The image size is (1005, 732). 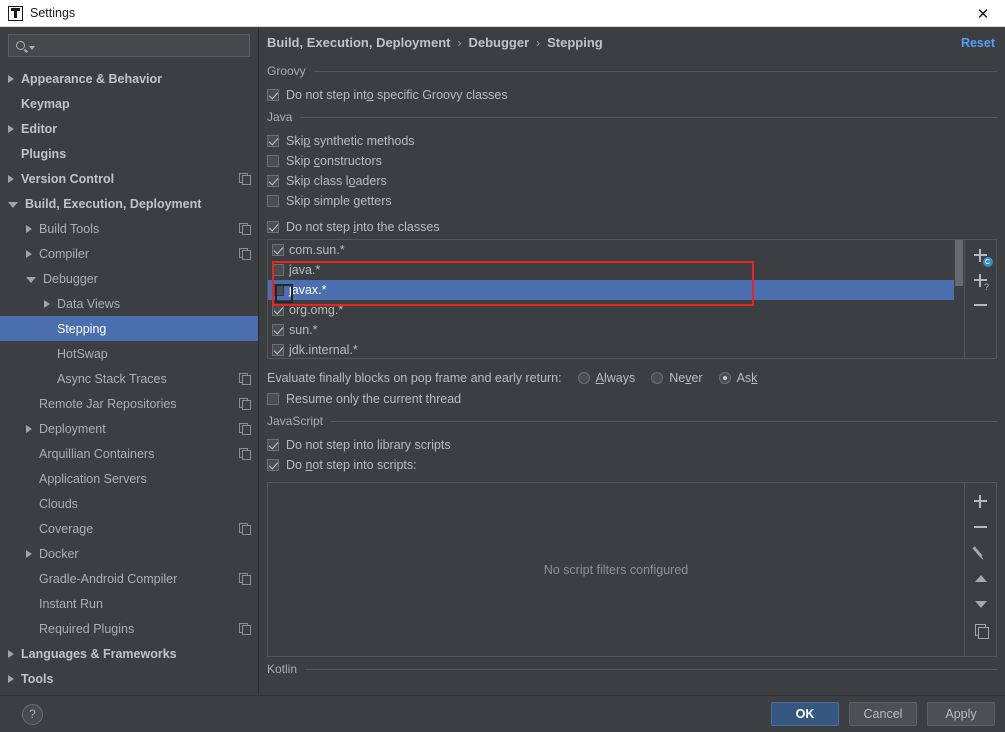 I want to click on add-script-filter-button, so click(x=981, y=501).